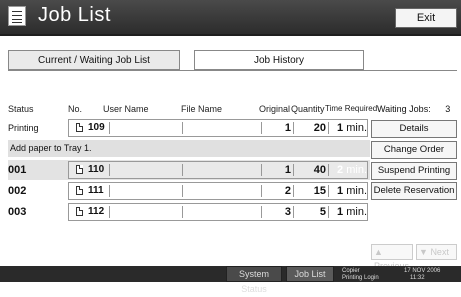 This screenshot has width=461, height=297. What do you see at coordinates (414, 150) in the screenshot?
I see `change-order-button: Change Order` at bounding box center [414, 150].